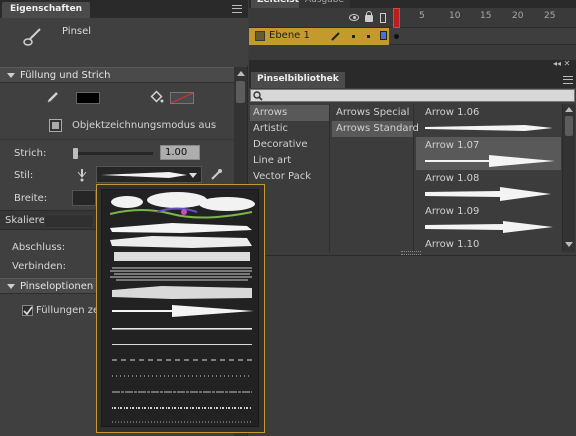 The height and width of the screenshot is (436, 576). What do you see at coordinates (375, 178) in the screenshot?
I see `subcategory-list: Arrows Special Arrows Standard` at bounding box center [375, 178].